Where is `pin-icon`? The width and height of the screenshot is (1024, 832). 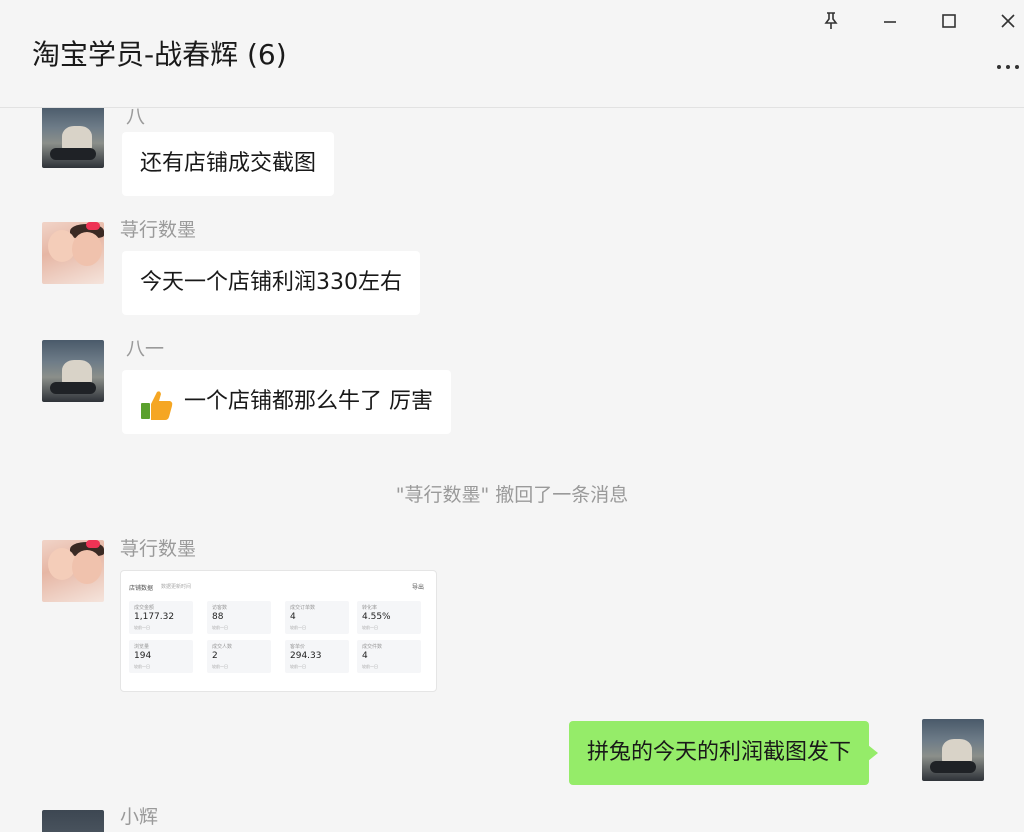 pin-icon is located at coordinates (831, 21).